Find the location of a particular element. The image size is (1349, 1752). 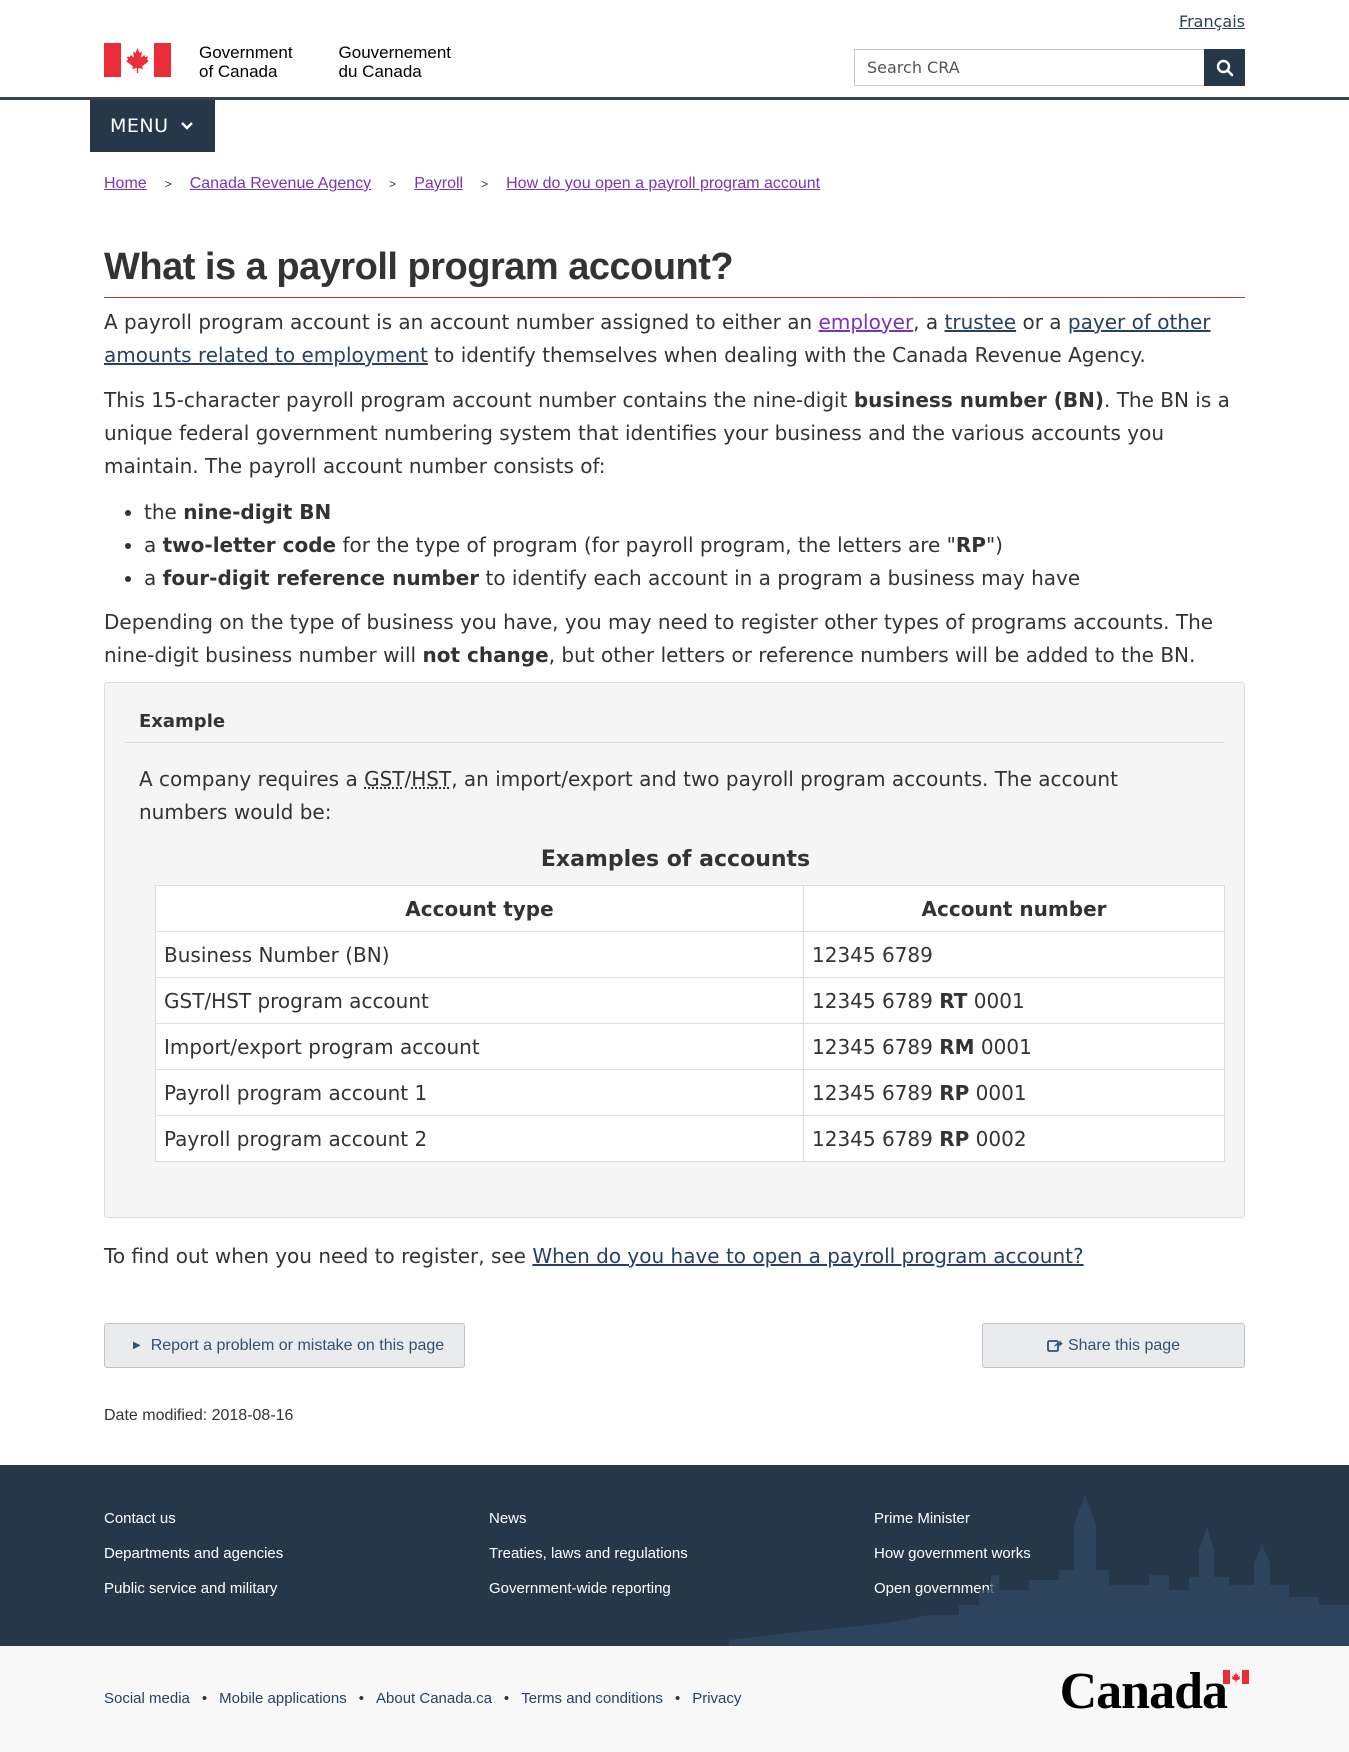

search-form is located at coordinates (1049, 67).